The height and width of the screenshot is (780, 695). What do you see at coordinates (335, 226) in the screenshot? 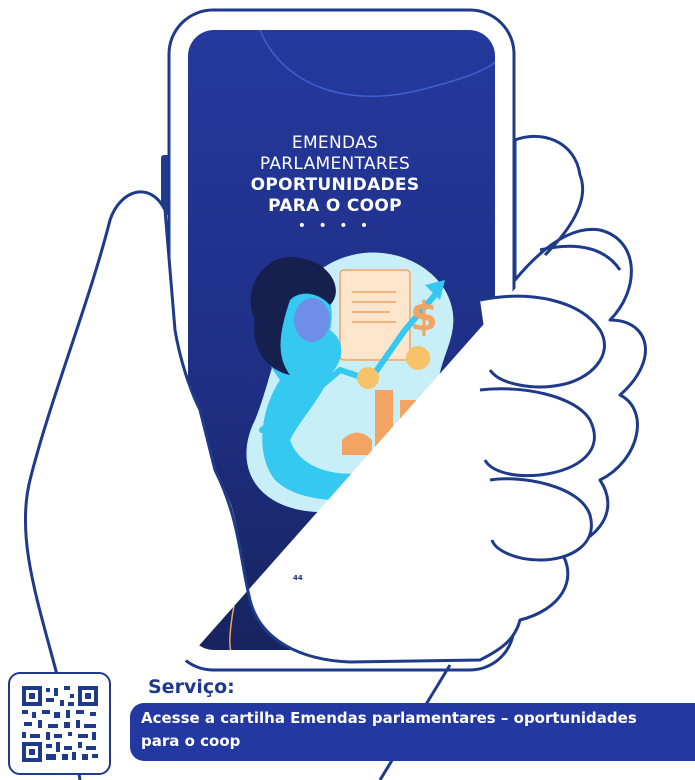
I see `cover-title-dots: • • • •` at bounding box center [335, 226].